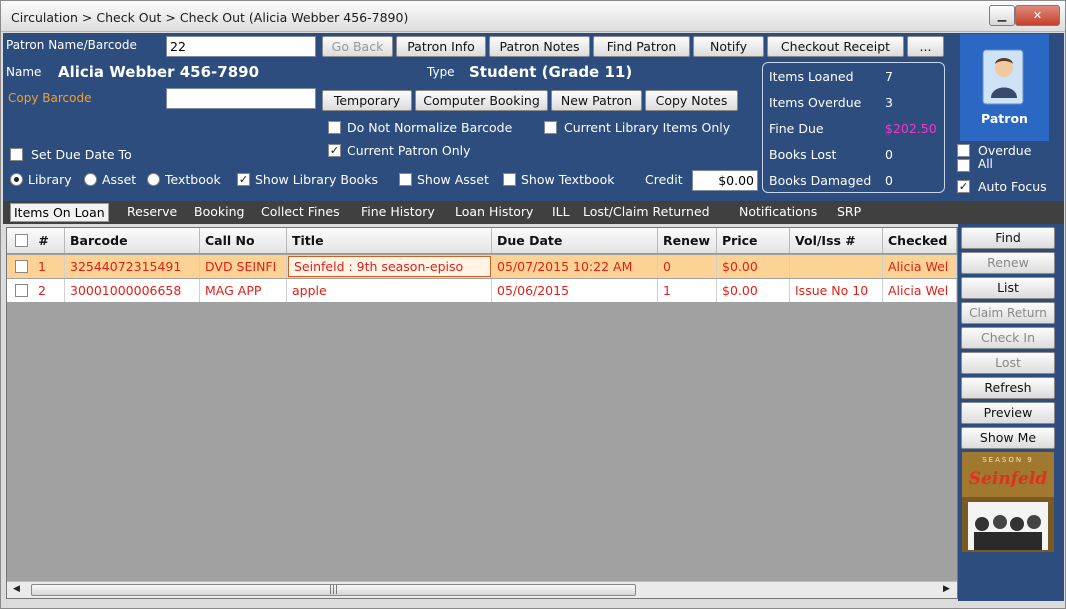 Image resolution: width=1066 pixels, height=609 pixels. I want to click on patron-barcode-label: Patron Name/Barcode, so click(71, 45).